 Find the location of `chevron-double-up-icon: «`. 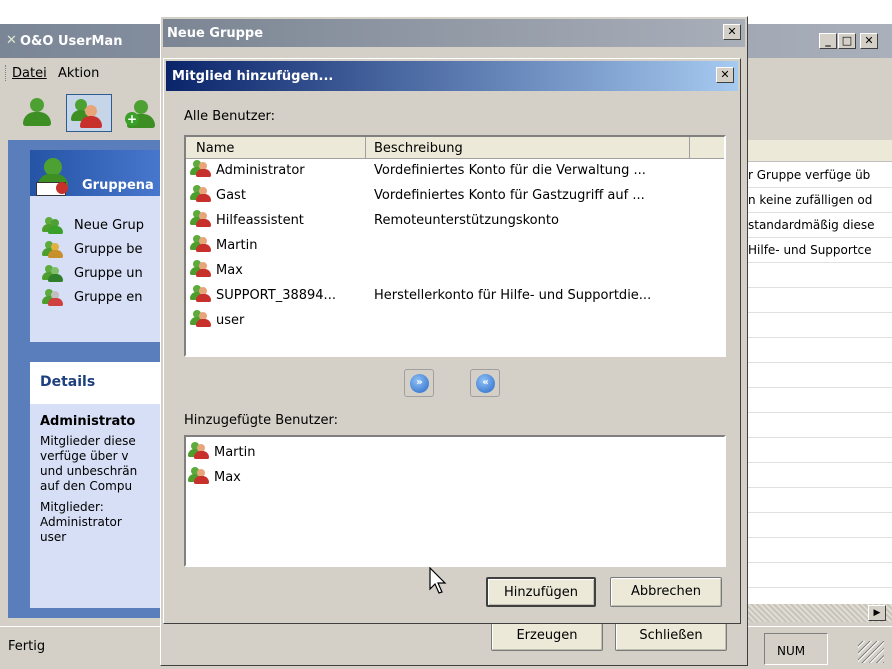

chevron-double-up-icon: « is located at coordinates (485, 383).